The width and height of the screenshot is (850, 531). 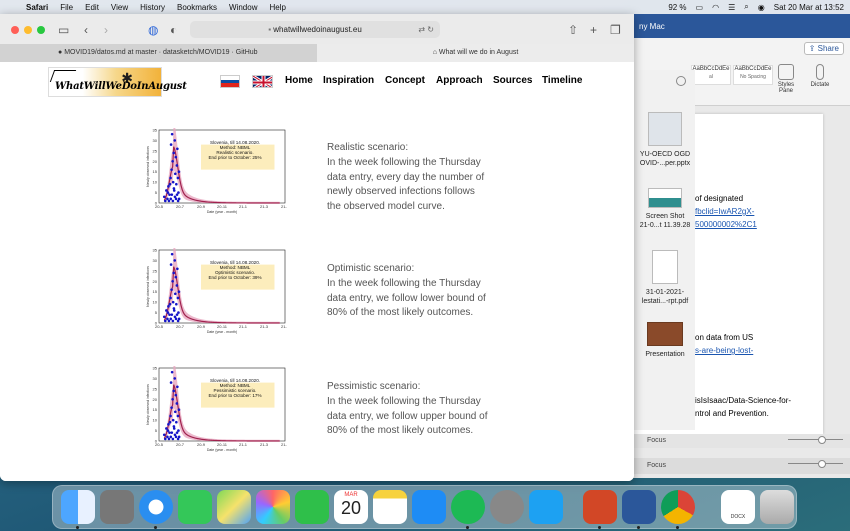 I want to click on content-blocker-icon: ◐, so click(x=173, y=30).